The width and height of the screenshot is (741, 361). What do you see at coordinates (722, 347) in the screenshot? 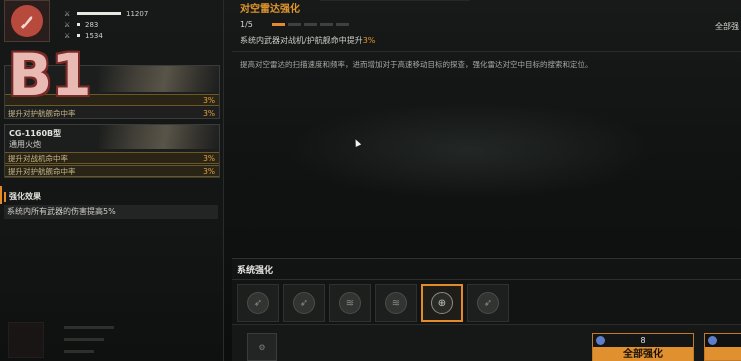
I see `secondary-enhance-button` at bounding box center [722, 347].